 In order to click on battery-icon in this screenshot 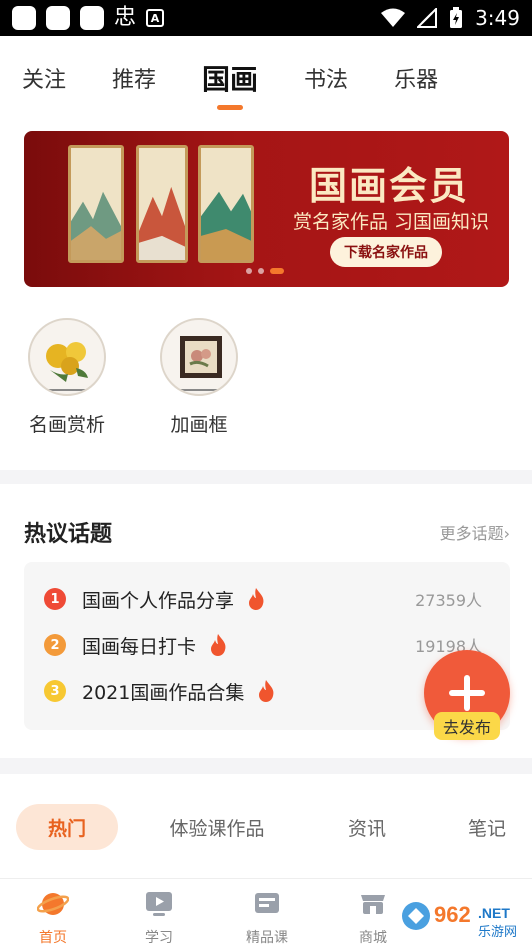, I will do `click(456, 17)`.